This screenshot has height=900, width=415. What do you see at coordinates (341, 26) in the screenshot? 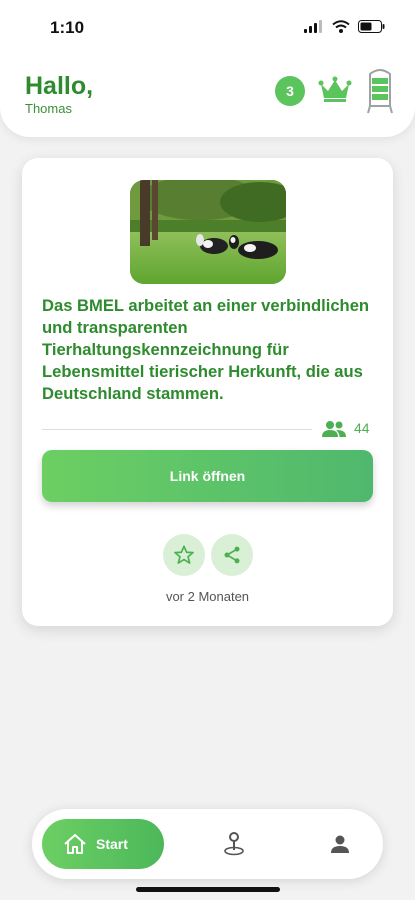
I see `wifi-icon` at bounding box center [341, 26].